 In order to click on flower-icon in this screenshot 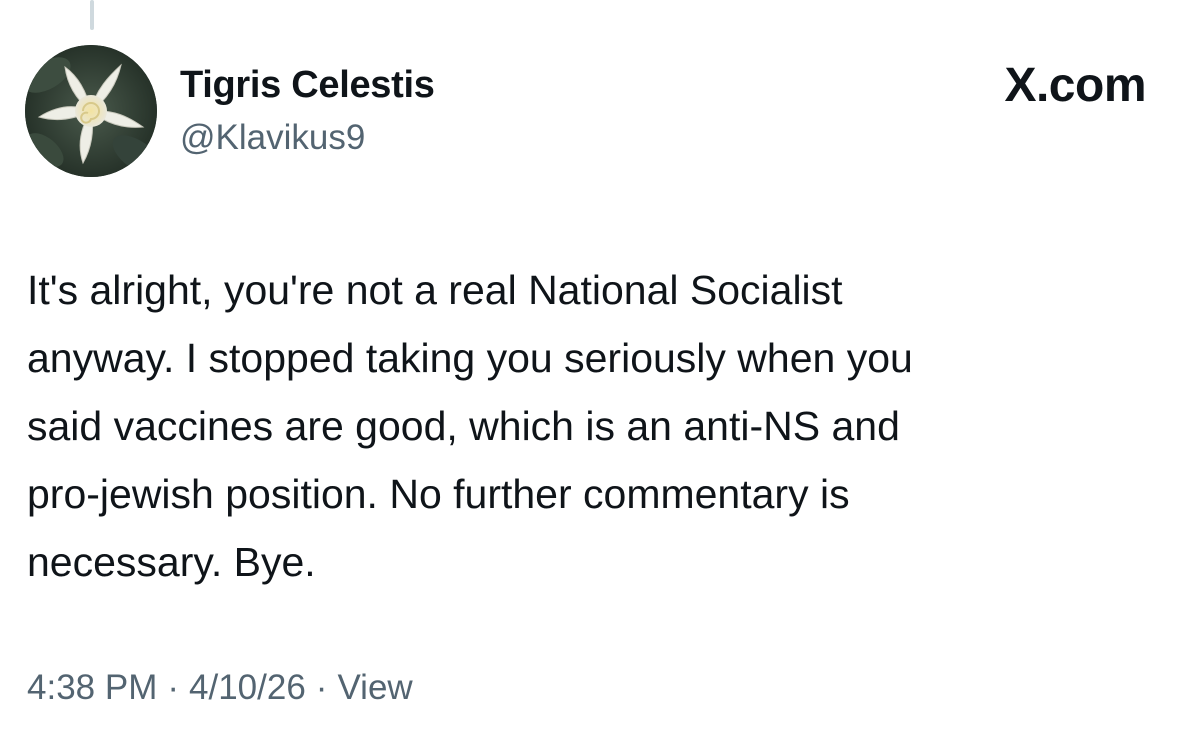, I will do `click(91, 111)`.